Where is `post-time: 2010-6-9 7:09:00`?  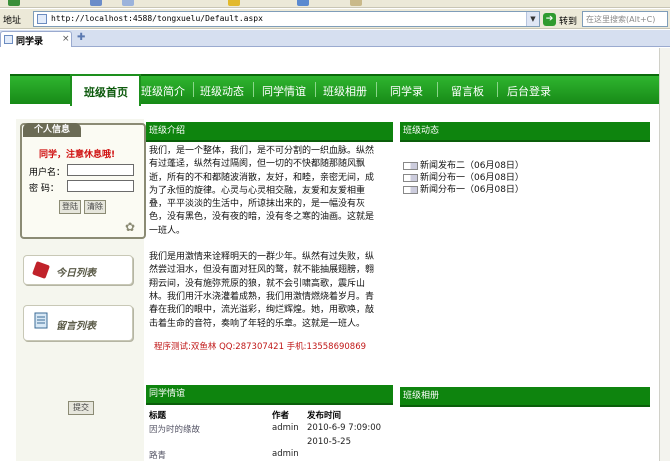 post-time: 2010-6-9 7:09:00 is located at coordinates (344, 428).